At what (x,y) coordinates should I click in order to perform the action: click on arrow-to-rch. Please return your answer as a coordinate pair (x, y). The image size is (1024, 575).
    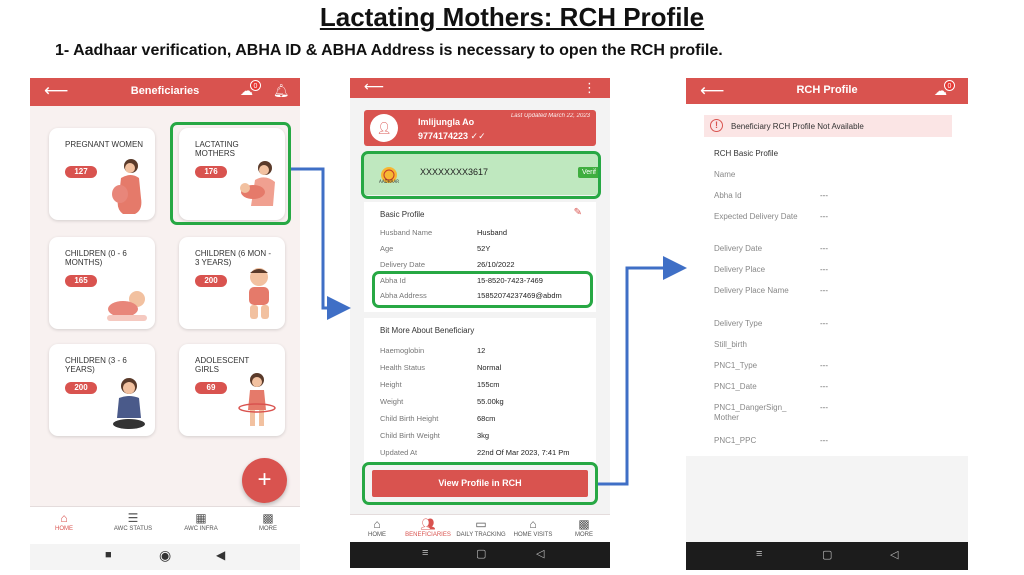
    Looking at the image, I should click on (642, 371).